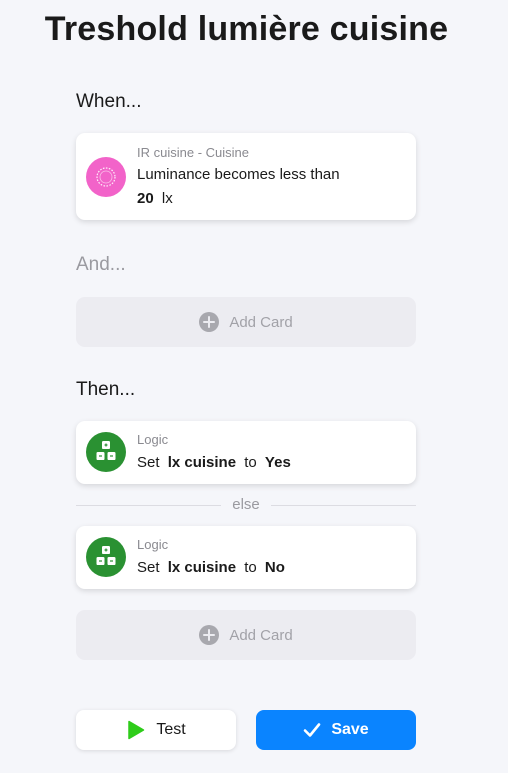 This screenshot has height=773, width=508. I want to click on sensor-icon, so click(106, 177).